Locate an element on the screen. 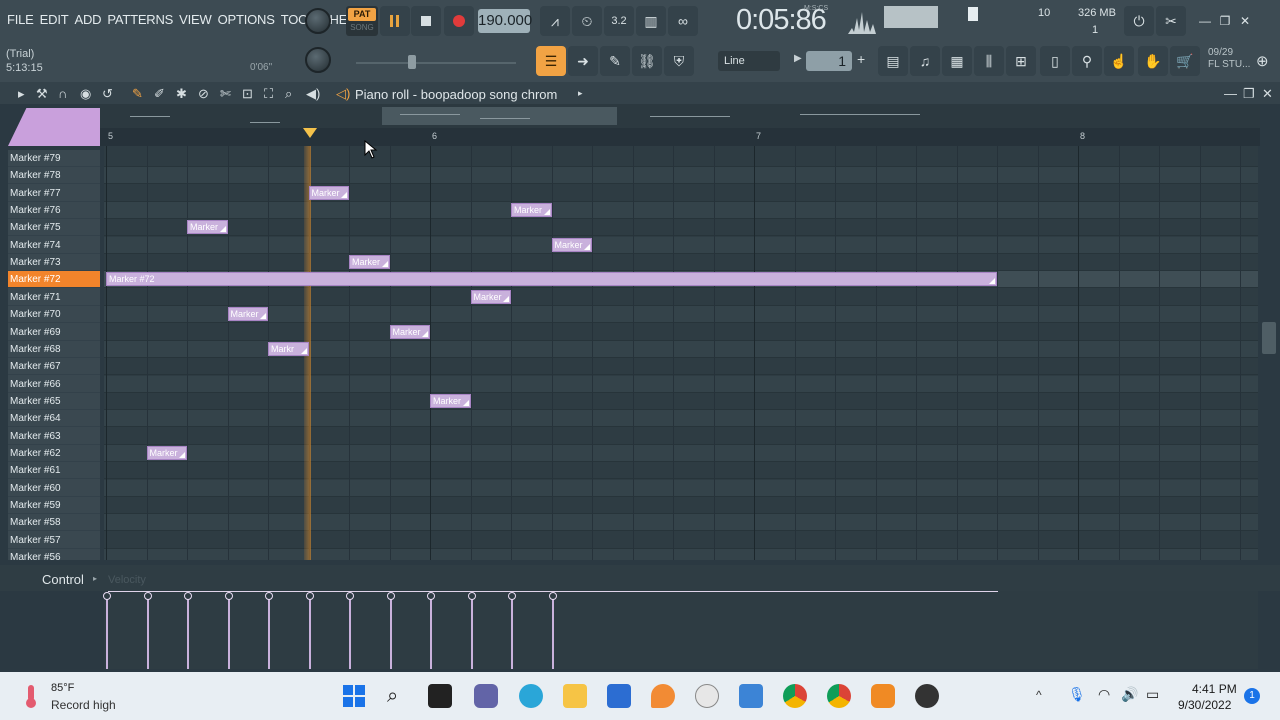 The height and width of the screenshot is (720, 1280). wait-for-input-button: ⏲ is located at coordinates (587, 21).